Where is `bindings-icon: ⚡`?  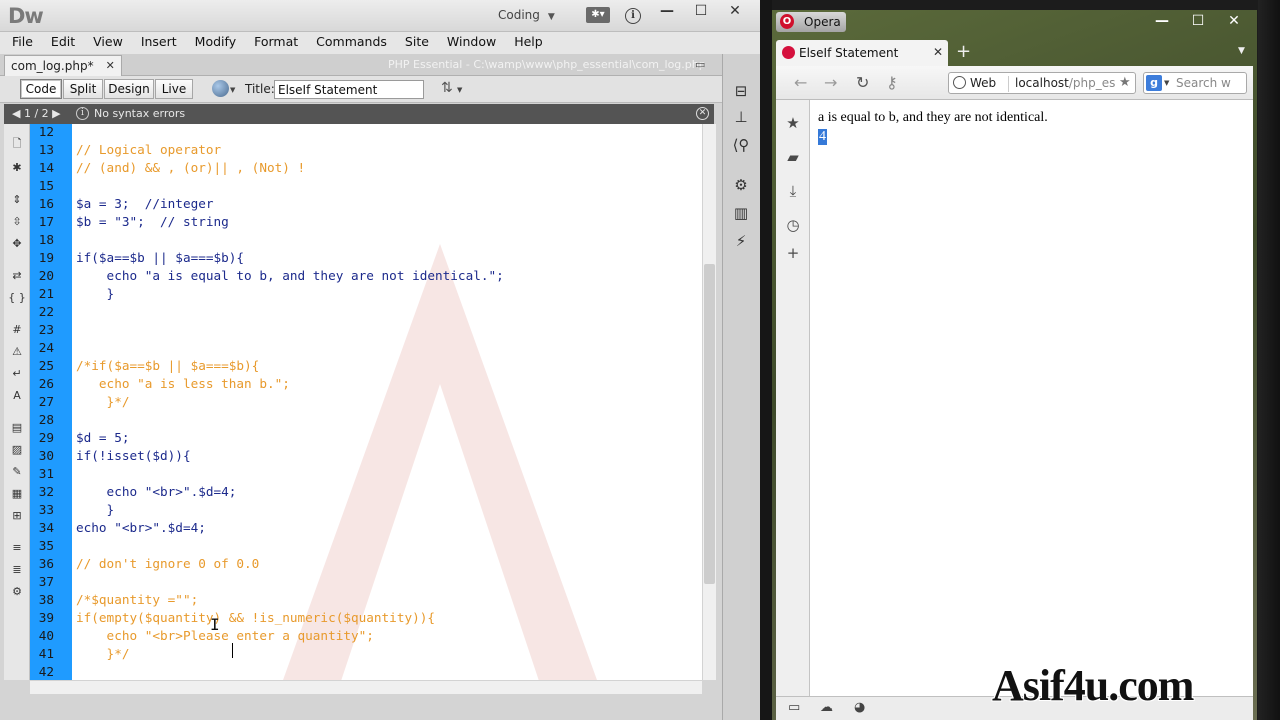 bindings-icon: ⚡ is located at coordinates (741, 241).